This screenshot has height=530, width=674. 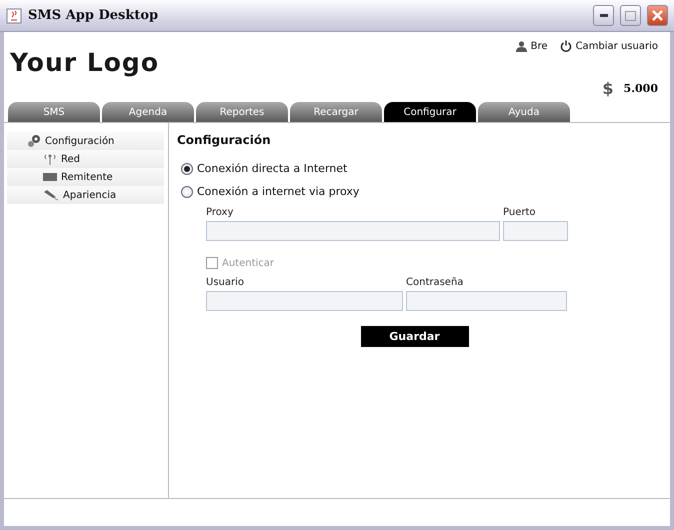 I want to click on section-title: Configuración, so click(x=224, y=140).